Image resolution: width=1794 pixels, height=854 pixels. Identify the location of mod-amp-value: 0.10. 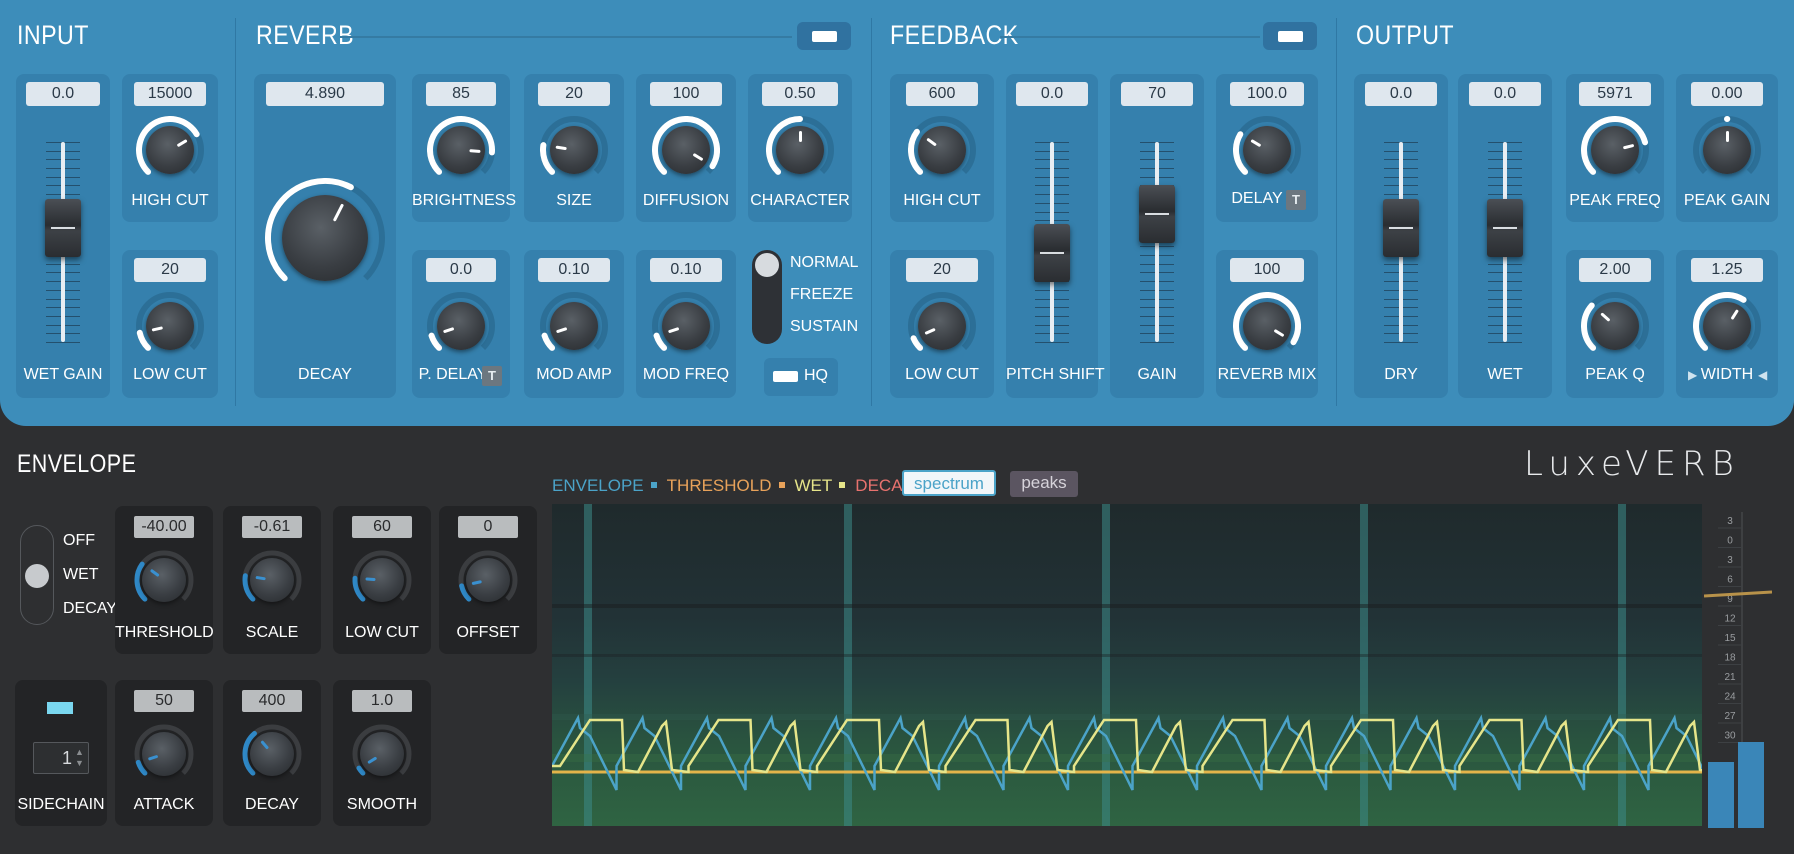
(574, 270).